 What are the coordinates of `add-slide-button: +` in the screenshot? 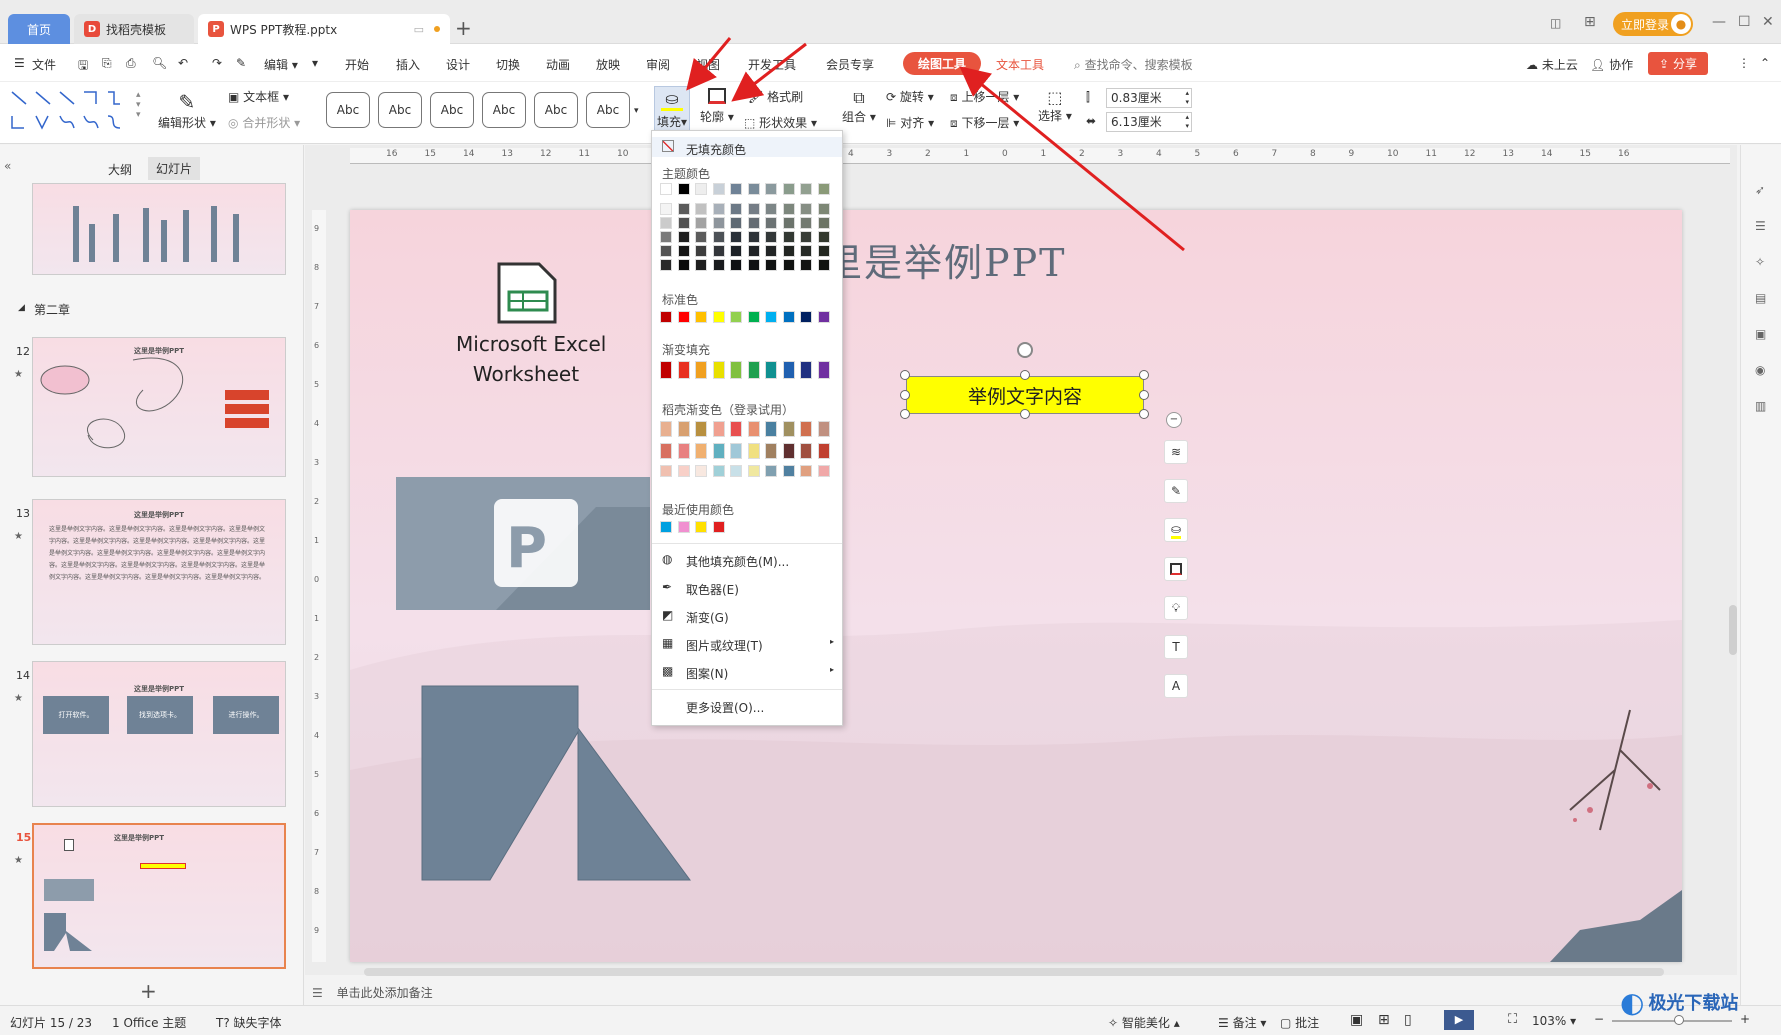 It's located at (148, 991).